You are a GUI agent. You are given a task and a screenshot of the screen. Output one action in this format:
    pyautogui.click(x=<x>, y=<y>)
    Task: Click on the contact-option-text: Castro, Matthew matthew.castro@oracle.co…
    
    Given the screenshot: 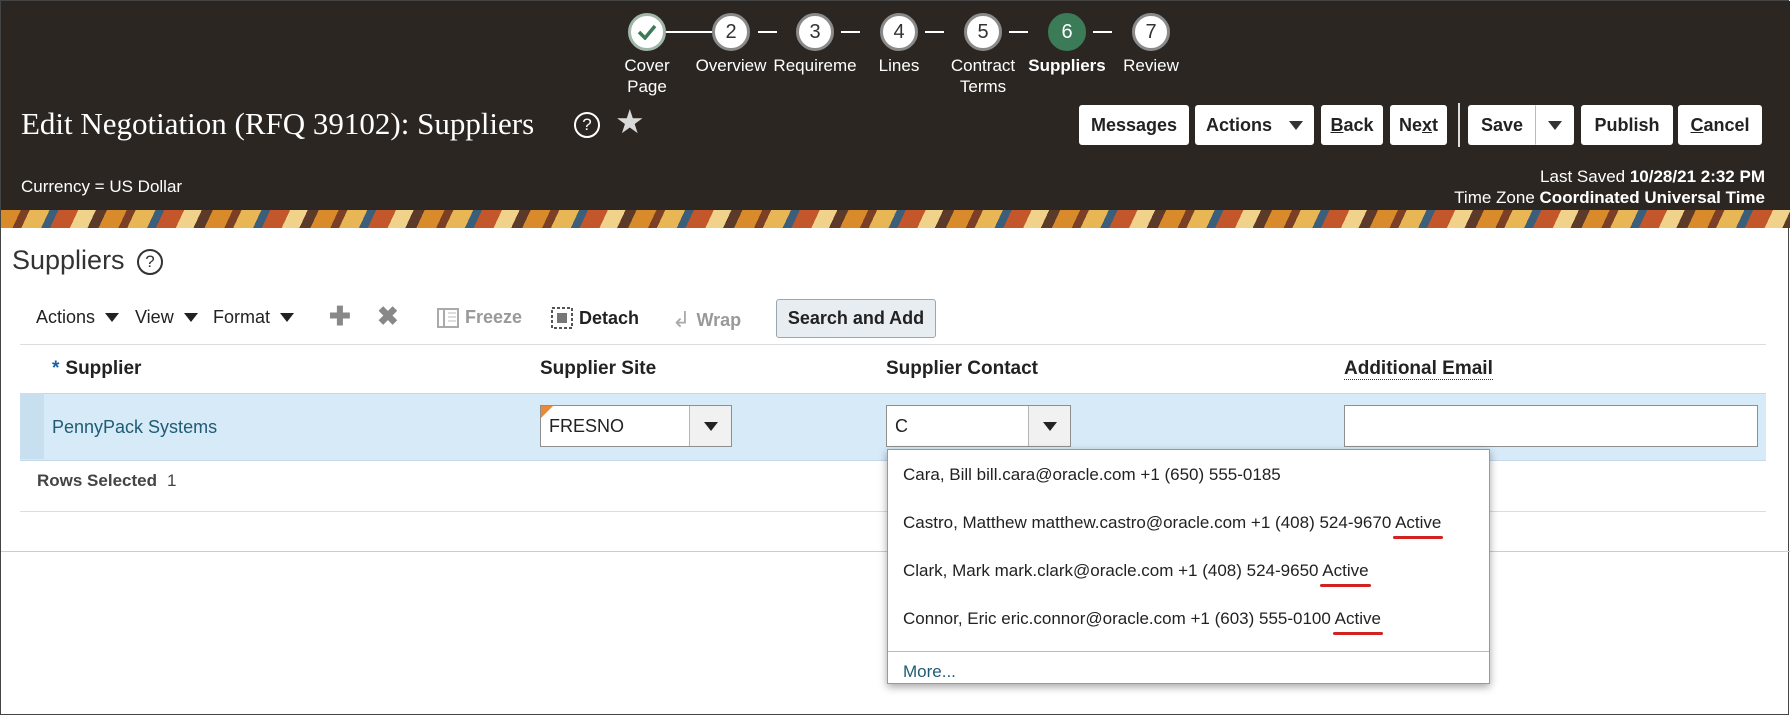 What is the action you would take?
    pyautogui.click(x=1147, y=522)
    